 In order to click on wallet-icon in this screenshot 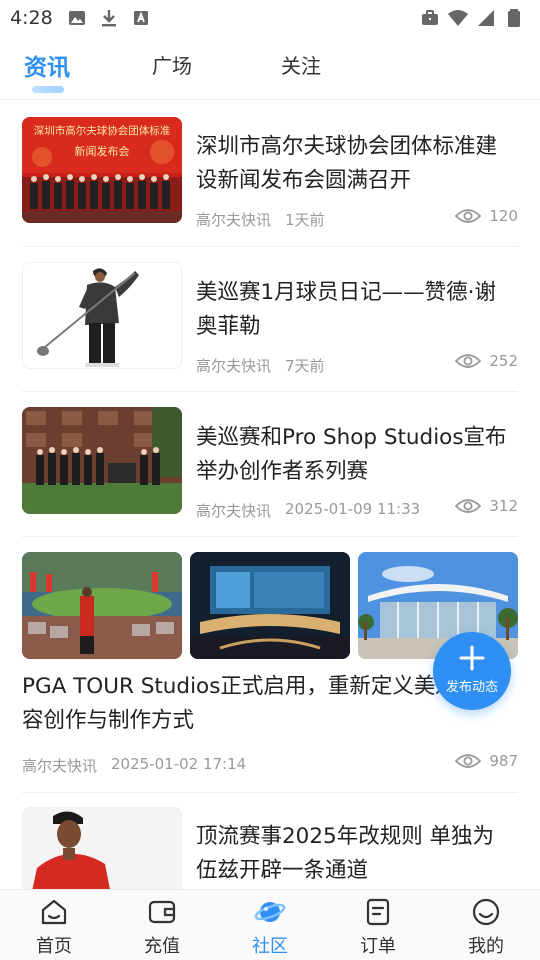, I will do `click(162, 912)`.